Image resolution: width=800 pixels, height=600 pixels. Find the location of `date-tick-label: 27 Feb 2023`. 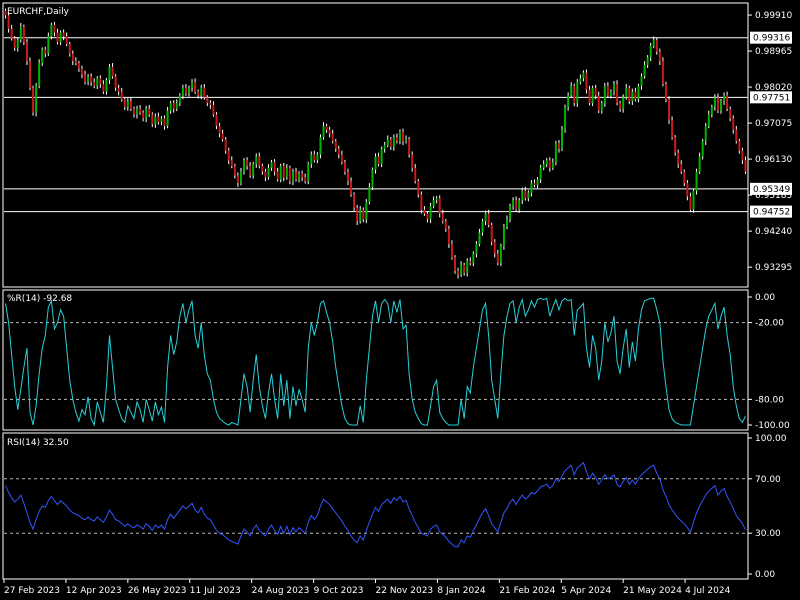

date-tick-label: 27 Feb 2023 is located at coordinates (32, 591).